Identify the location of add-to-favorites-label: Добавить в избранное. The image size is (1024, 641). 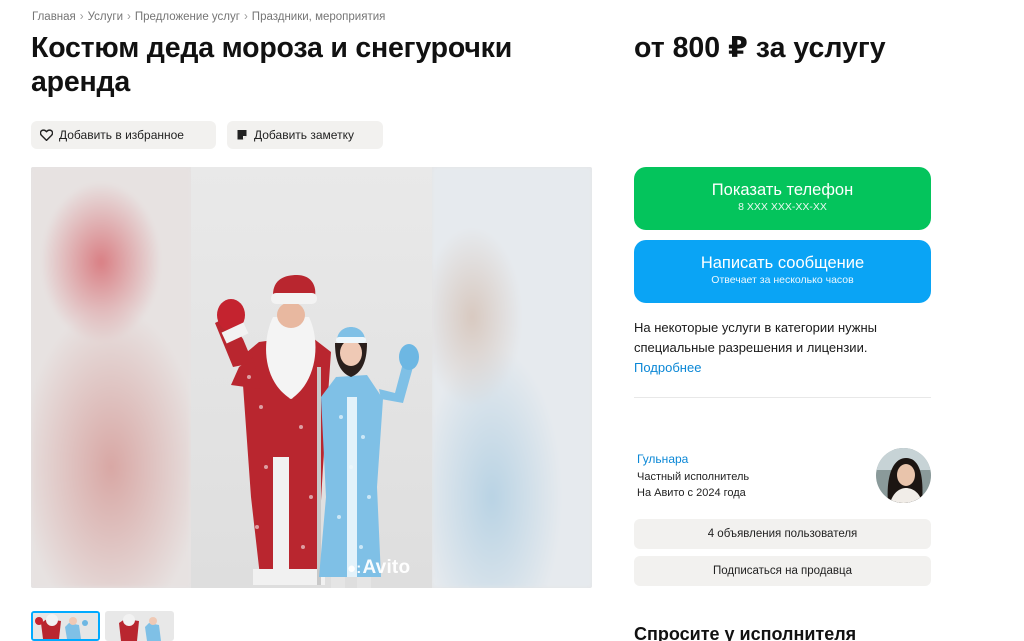
(121, 135).